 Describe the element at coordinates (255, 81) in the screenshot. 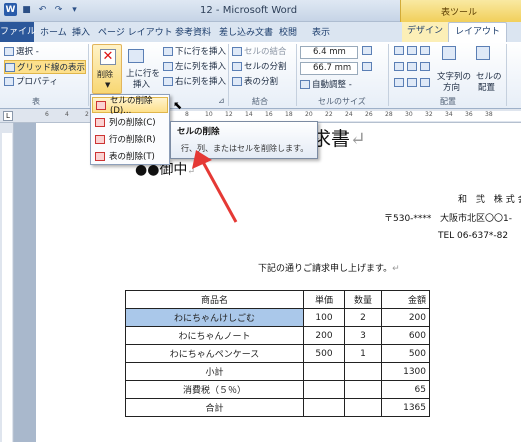

I see `split-table-button: 表の分割` at that location.